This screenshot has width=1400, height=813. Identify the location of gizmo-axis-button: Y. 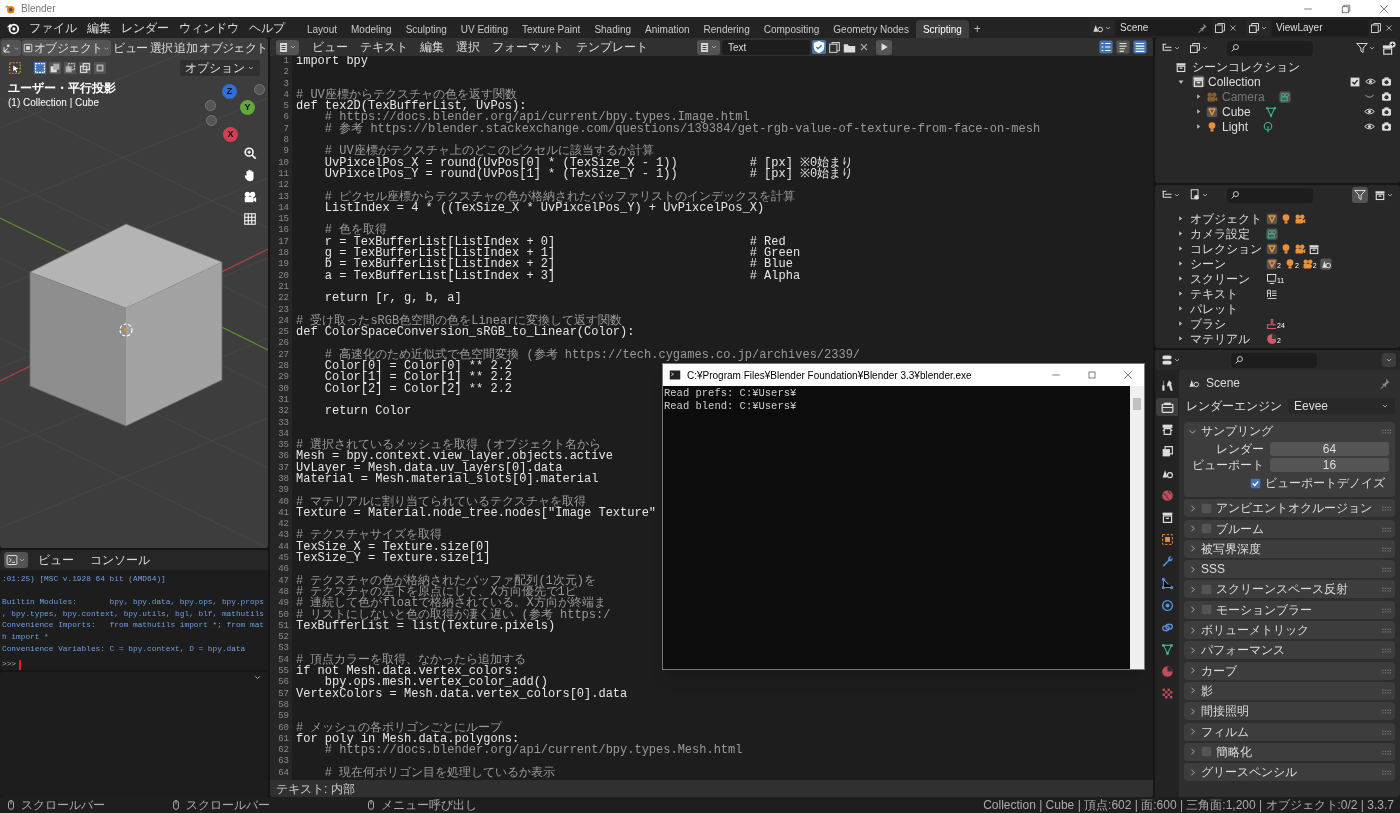
(247, 107).